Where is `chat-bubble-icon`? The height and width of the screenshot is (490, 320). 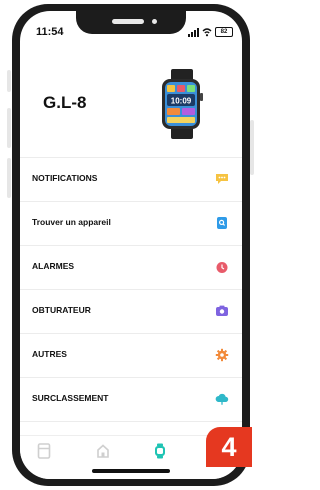
chat-bubble-icon is located at coordinates (222, 179).